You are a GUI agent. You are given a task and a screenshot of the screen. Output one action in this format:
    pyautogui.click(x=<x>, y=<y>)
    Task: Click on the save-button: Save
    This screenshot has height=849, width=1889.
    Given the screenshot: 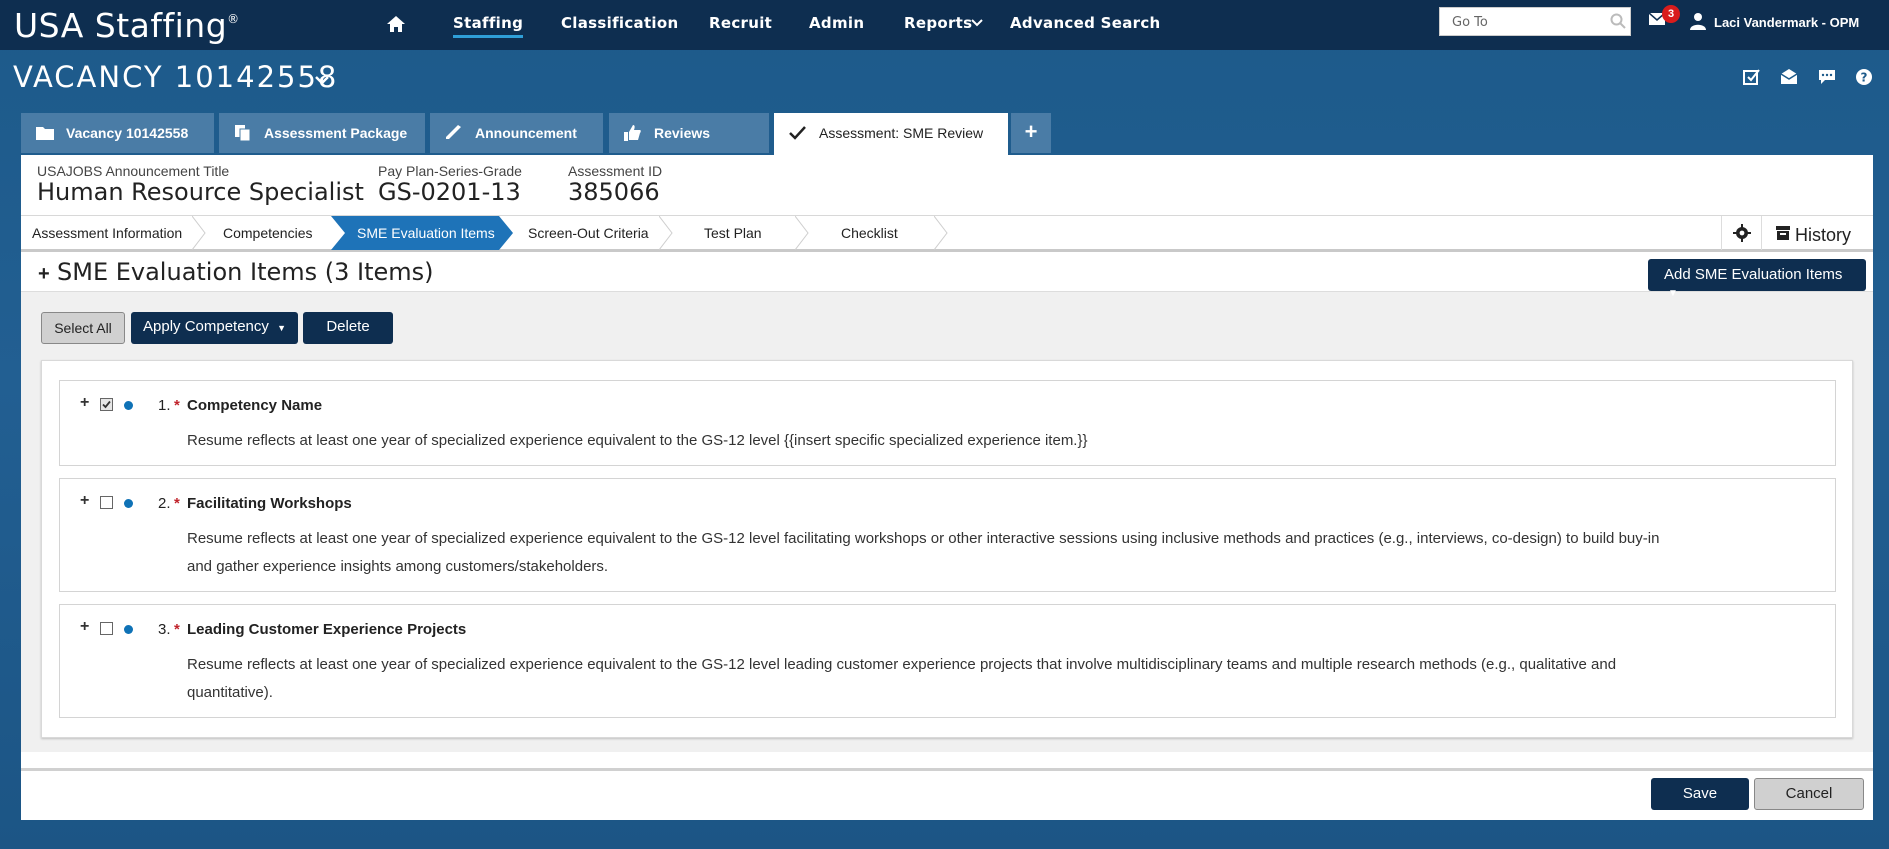 What is the action you would take?
    pyautogui.click(x=1700, y=794)
    